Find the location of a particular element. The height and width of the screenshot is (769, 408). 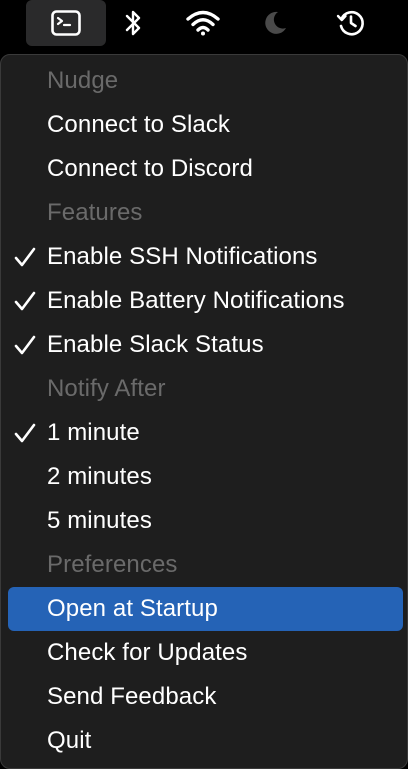

moon-icon is located at coordinates (275, 22).